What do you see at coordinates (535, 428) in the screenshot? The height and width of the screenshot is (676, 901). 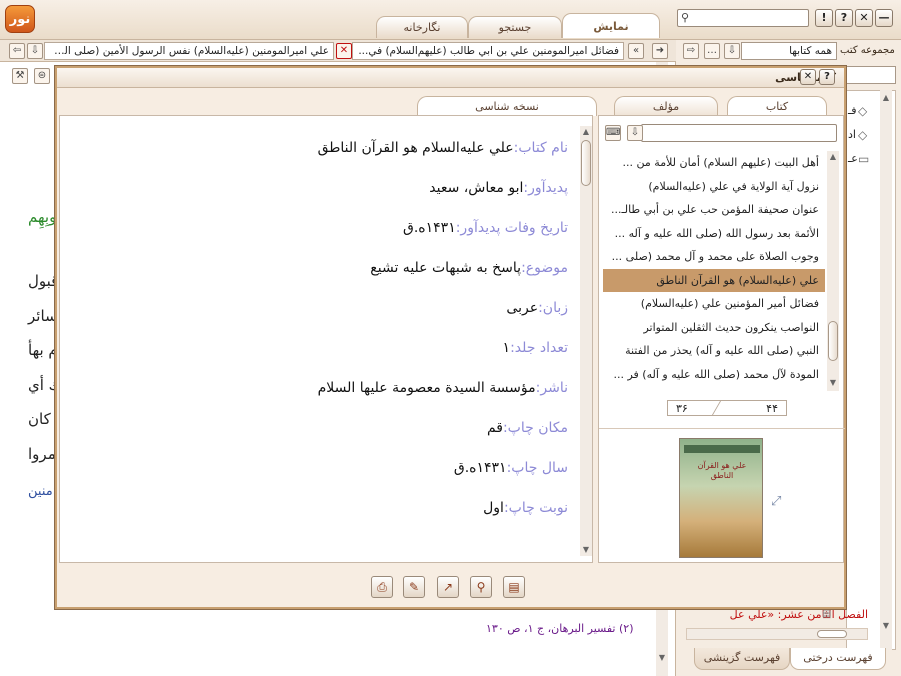 I see `detail-label: مكان چاپ:` at bounding box center [535, 428].